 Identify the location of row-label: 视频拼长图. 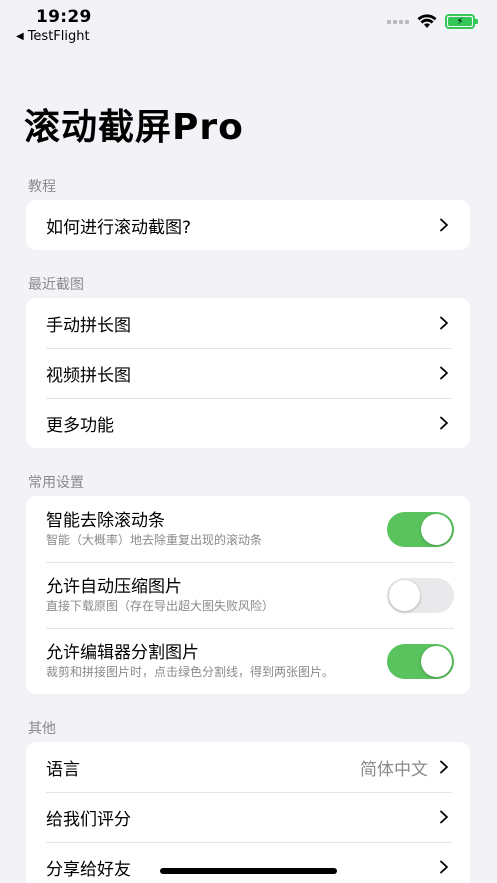
(88, 375).